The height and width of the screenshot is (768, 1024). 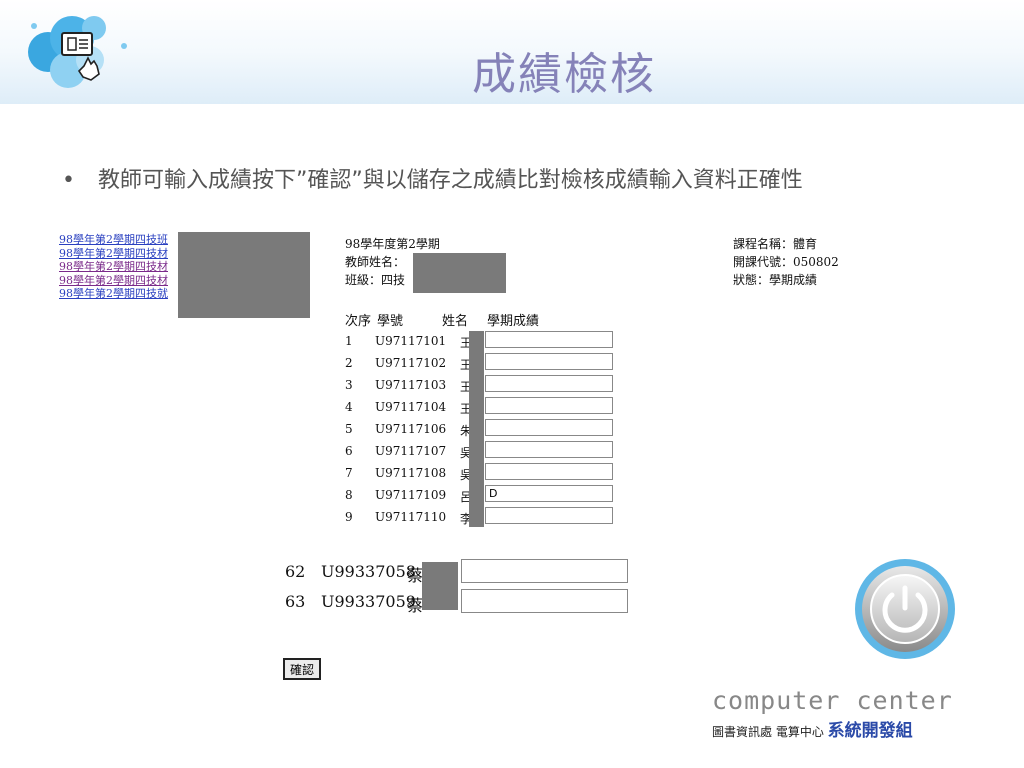 I want to click on row-number: 1, so click(x=349, y=341).